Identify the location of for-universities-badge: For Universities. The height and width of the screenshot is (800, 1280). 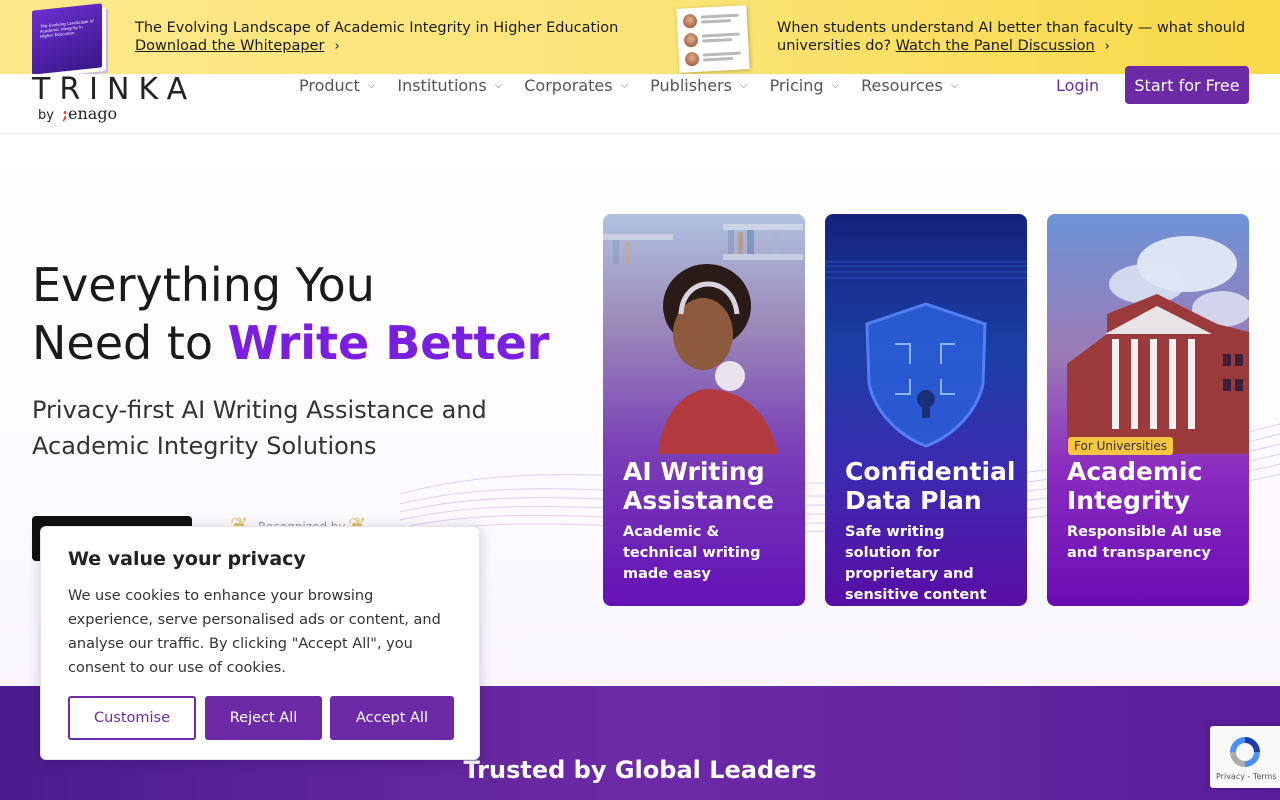
(1120, 446).